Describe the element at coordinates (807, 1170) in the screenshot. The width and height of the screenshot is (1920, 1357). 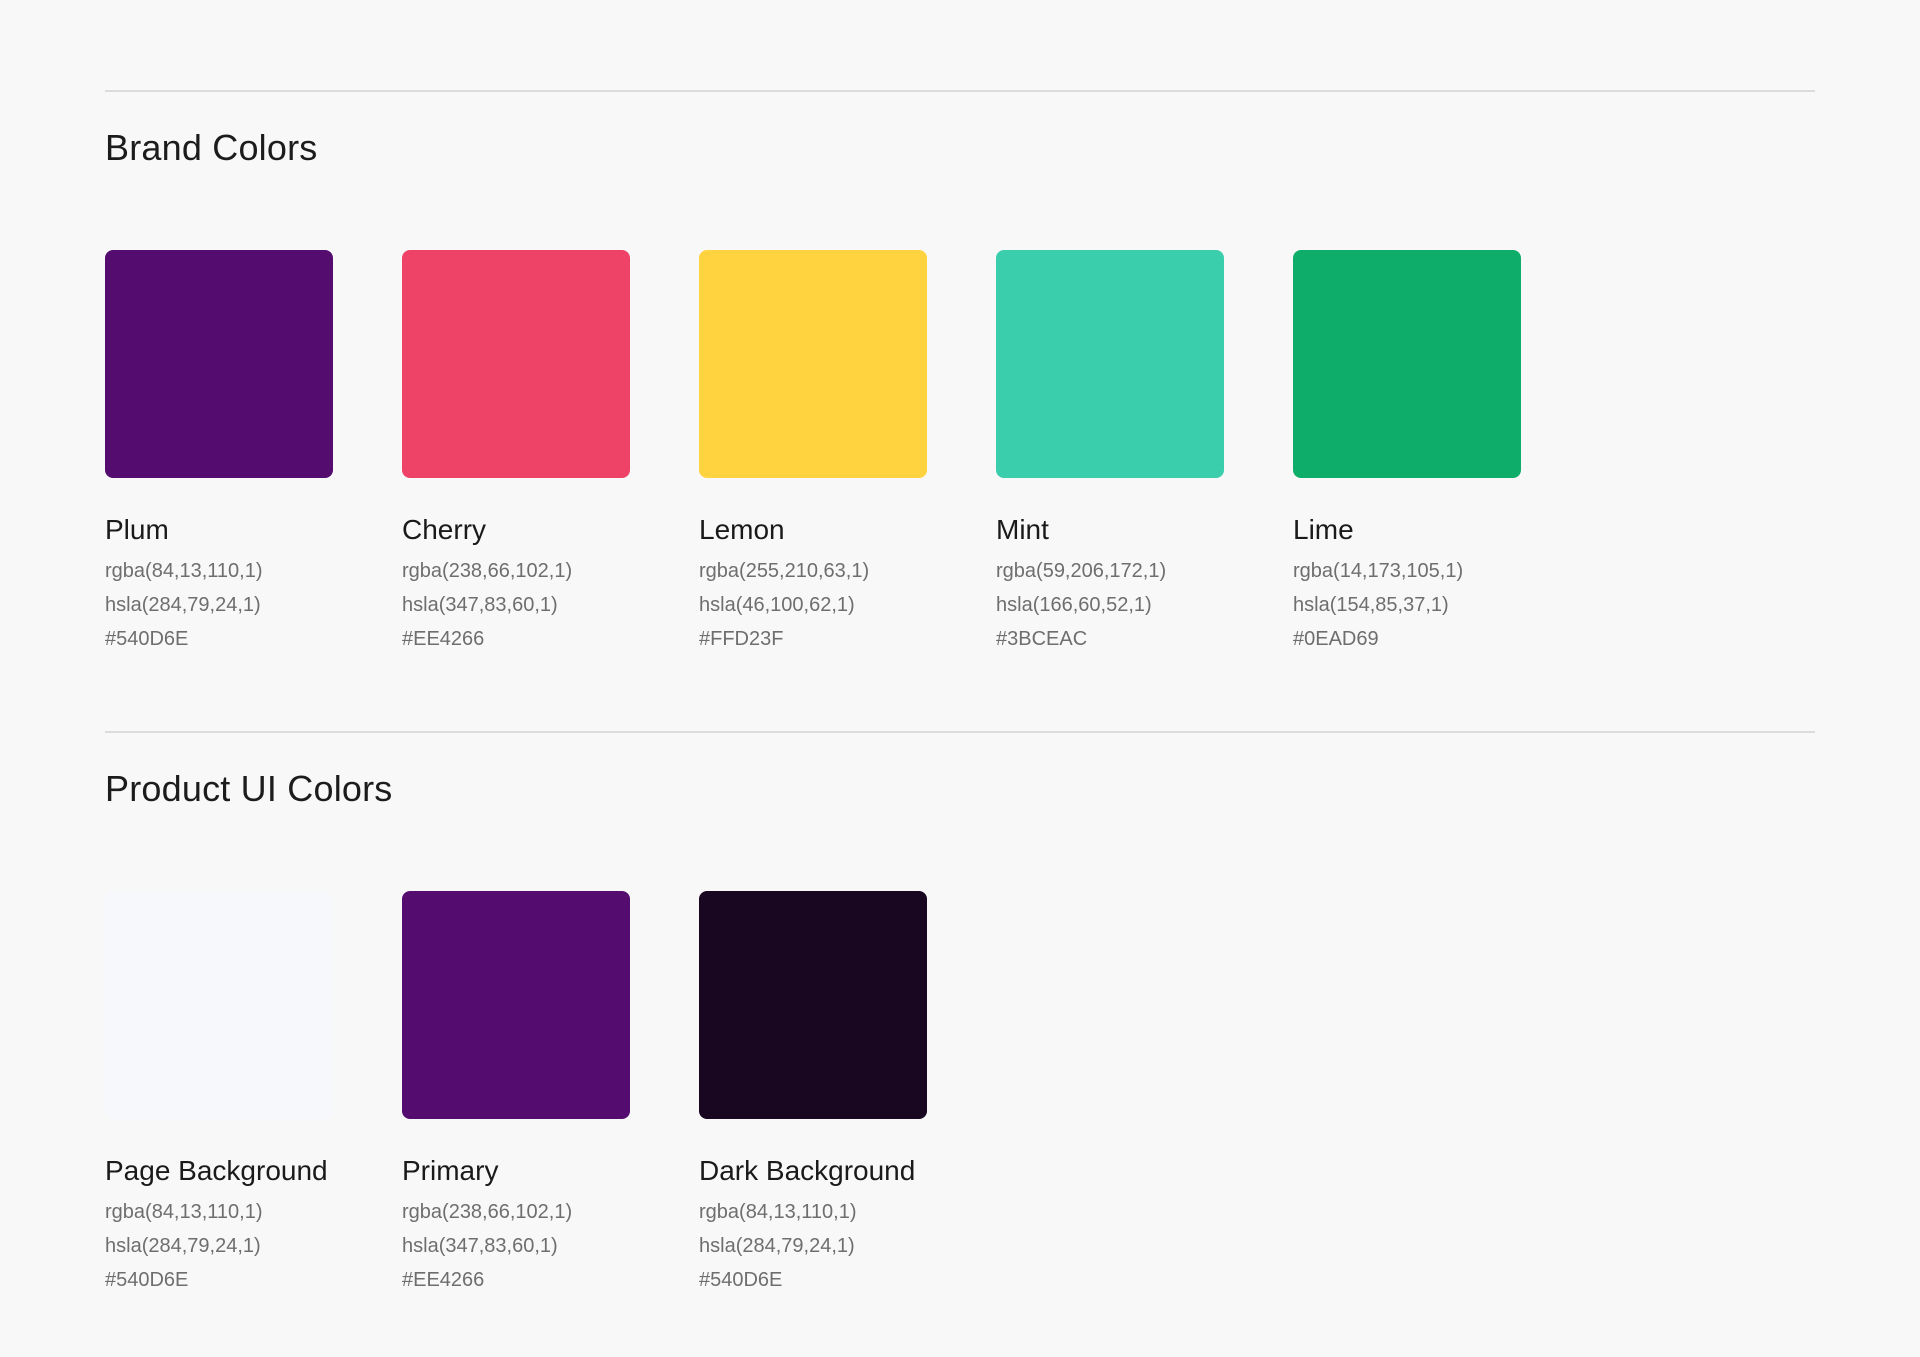
I see `color-name: Dark Background` at that location.